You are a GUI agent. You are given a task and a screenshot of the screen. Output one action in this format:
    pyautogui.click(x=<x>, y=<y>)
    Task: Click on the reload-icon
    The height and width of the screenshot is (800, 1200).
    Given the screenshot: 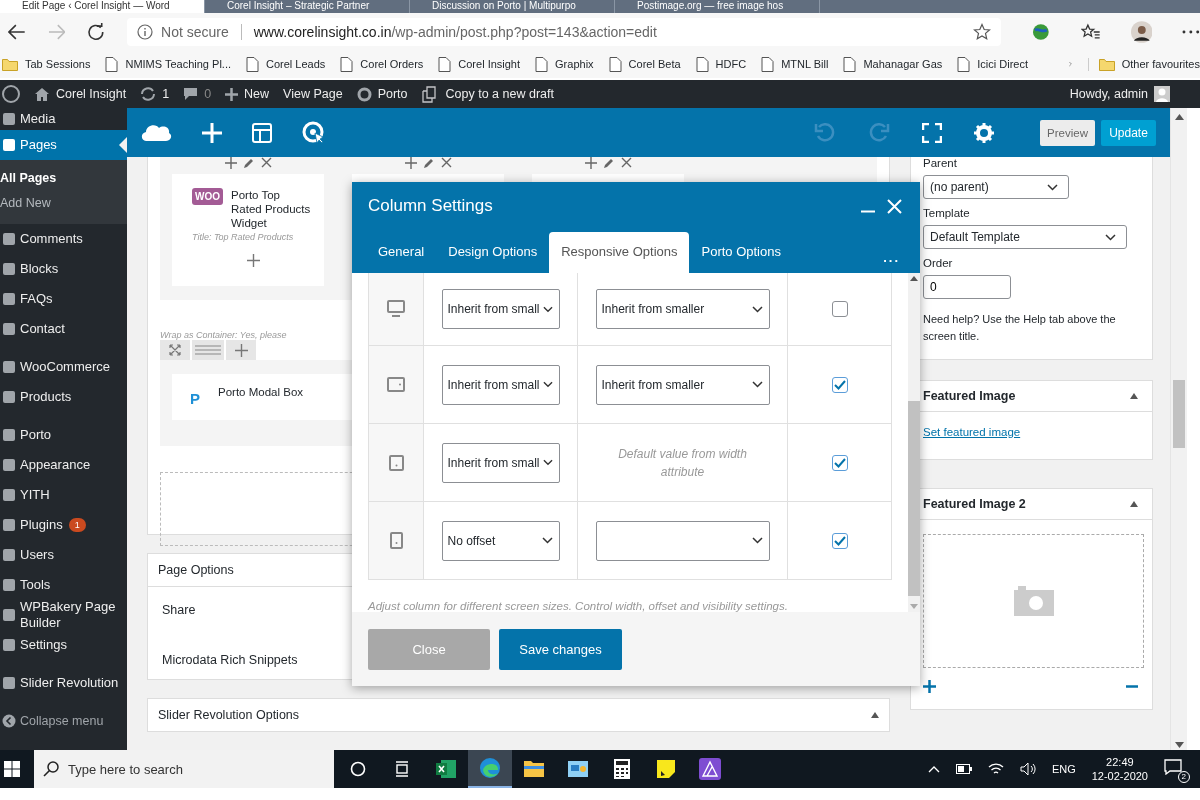 What is the action you would take?
    pyautogui.click(x=96, y=31)
    